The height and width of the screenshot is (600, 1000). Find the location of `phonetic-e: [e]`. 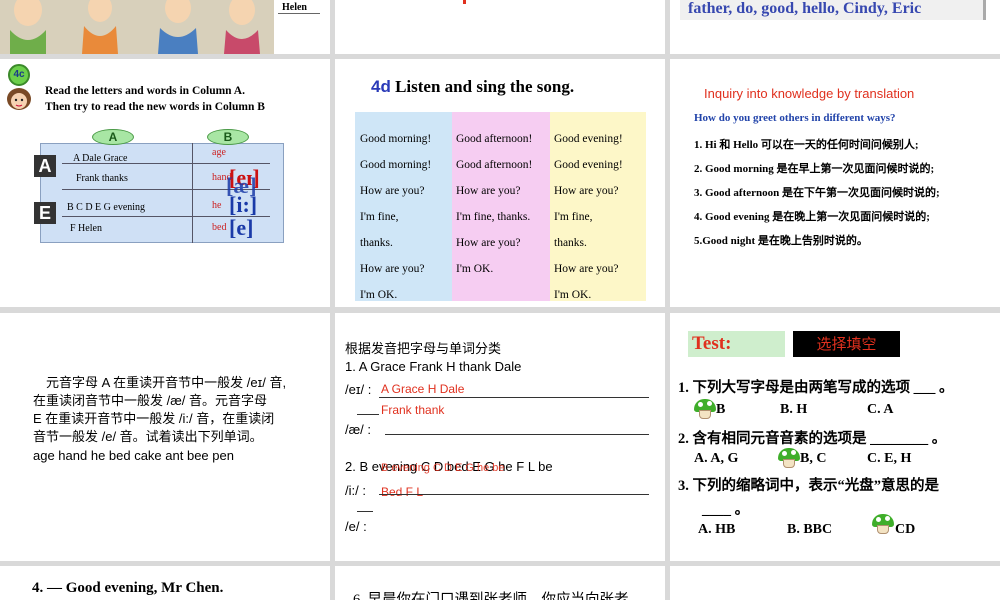

phonetic-e: [e] is located at coordinates (241, 227).